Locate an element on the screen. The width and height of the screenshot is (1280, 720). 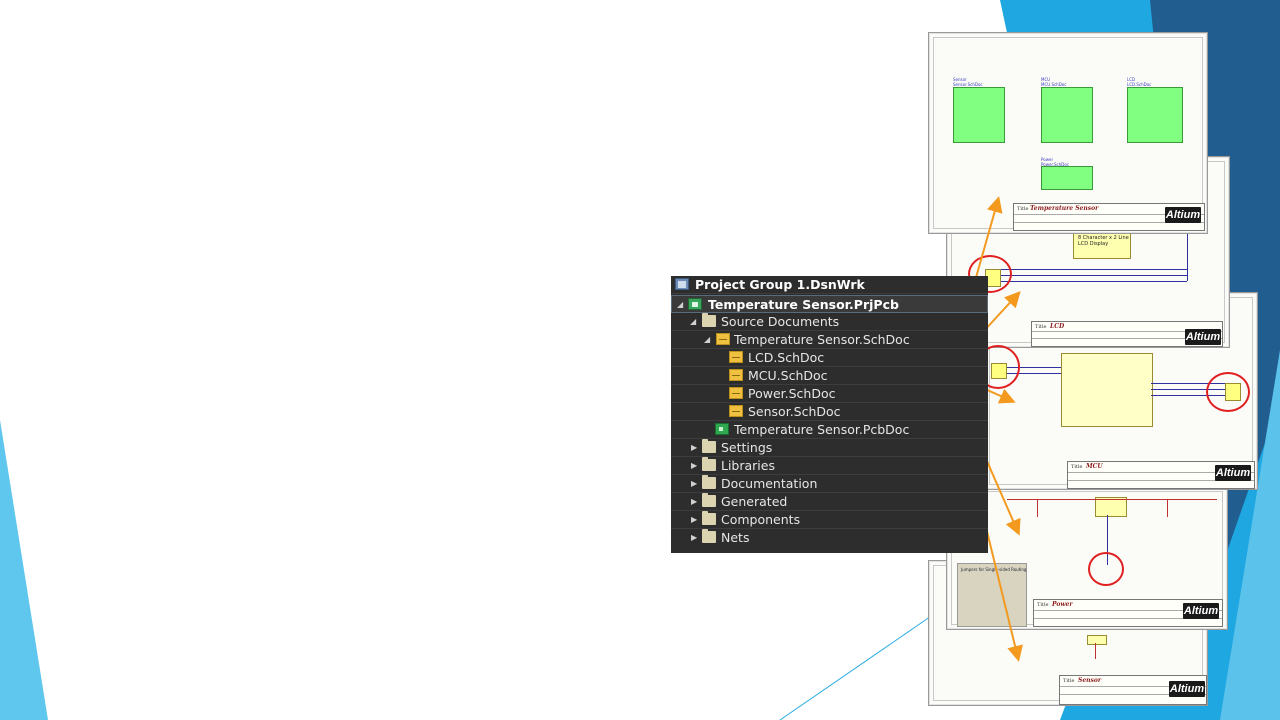
tree-item-child-sheet: MCU.SchDoc is located at coordinates (829, 376).